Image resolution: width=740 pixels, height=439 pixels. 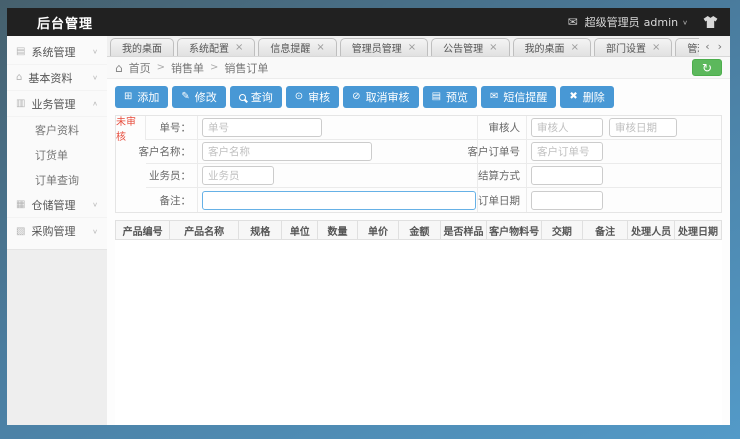 I want to click on order-date-label: 订单日期, so click(x=502, y=200).